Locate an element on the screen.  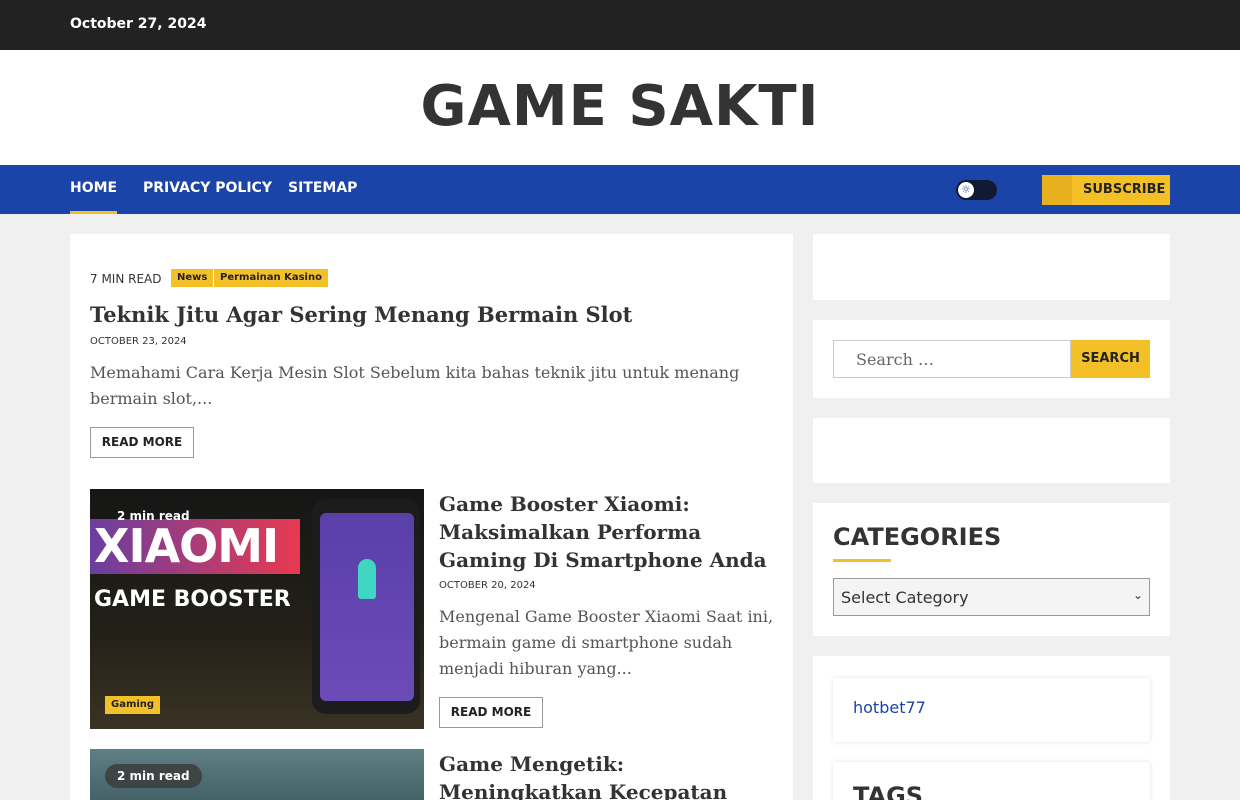
tag-news: News is located at coordinates (192, 278).